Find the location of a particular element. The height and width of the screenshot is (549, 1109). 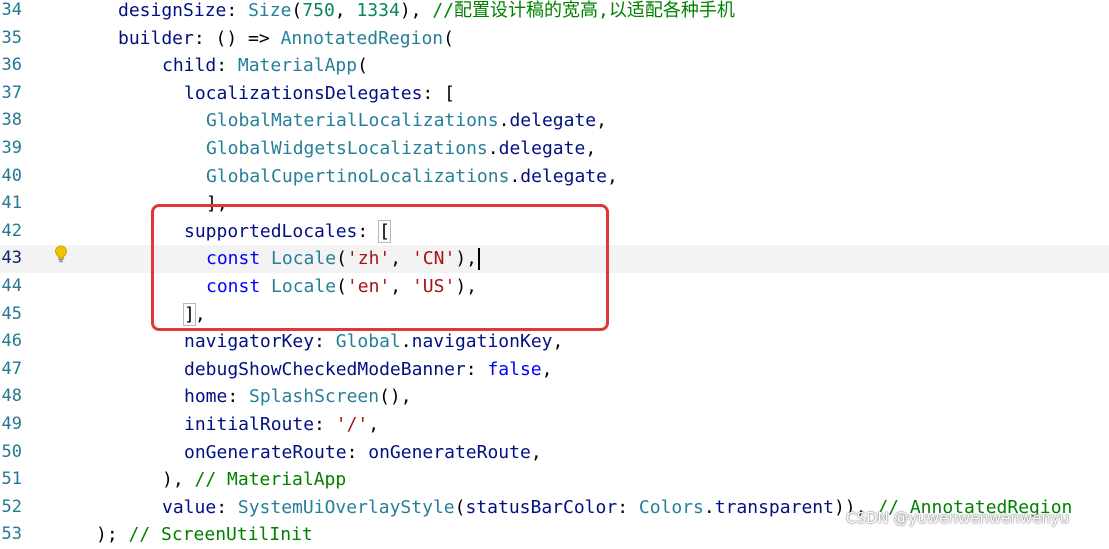

code-token: [ is located at coordinates (384, 231).